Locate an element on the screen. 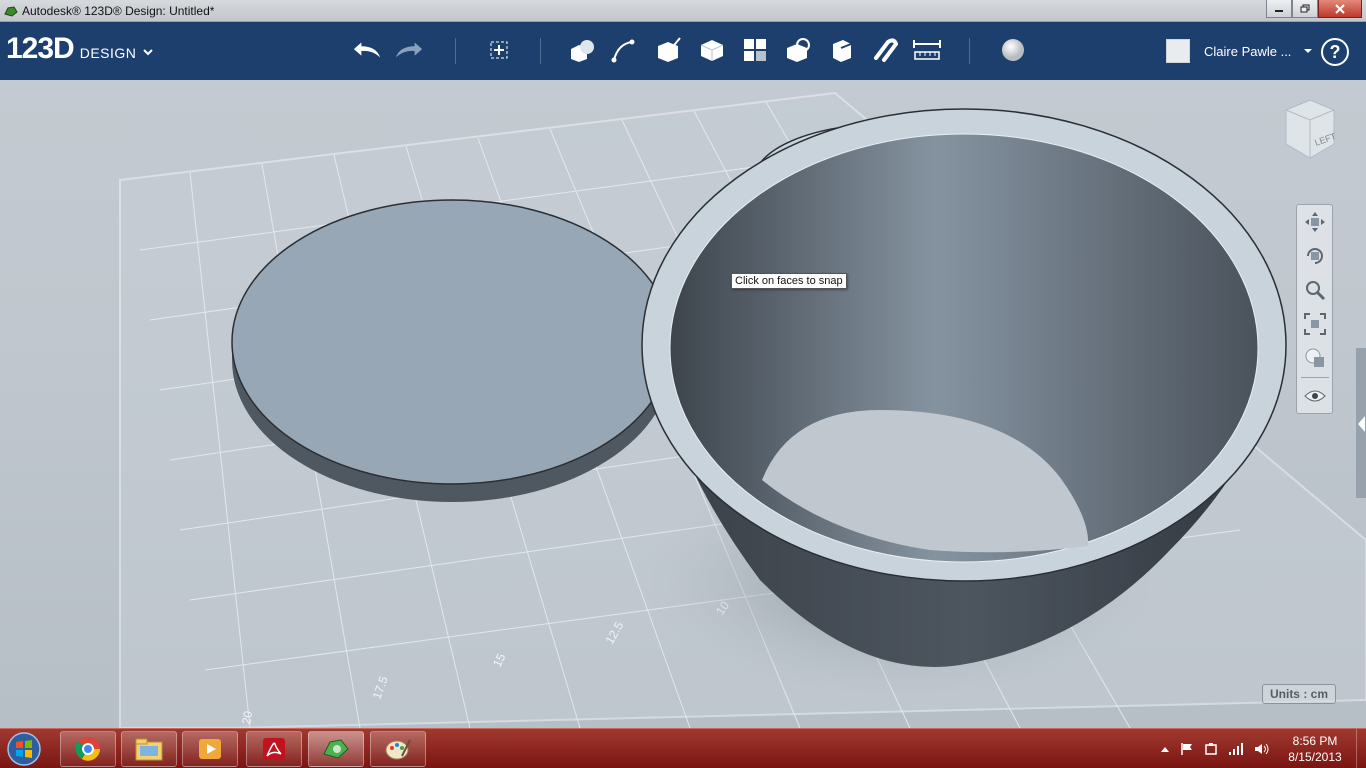  modify-button is located at coordinates (712, 50).